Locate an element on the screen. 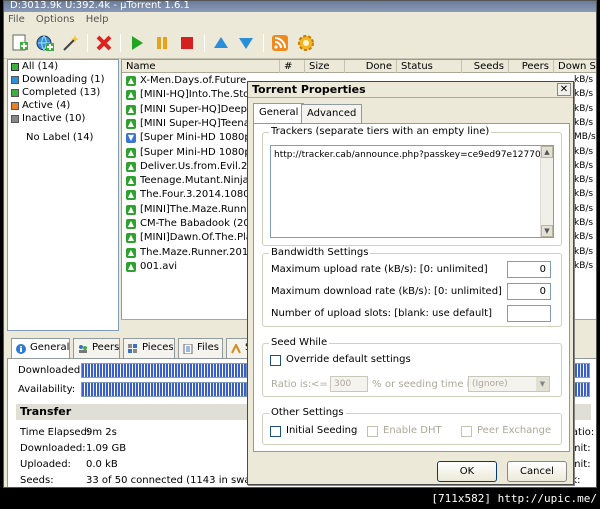 The width and height of the screenshot is (600, 509). scroll-up-icon: ▲ is located at coordinates (547, 152).